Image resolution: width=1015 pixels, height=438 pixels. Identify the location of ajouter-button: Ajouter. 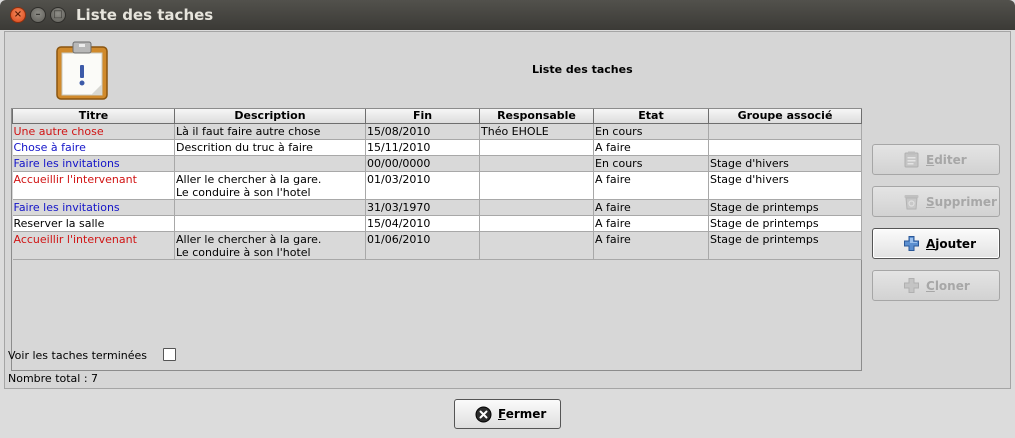
(936, 243).